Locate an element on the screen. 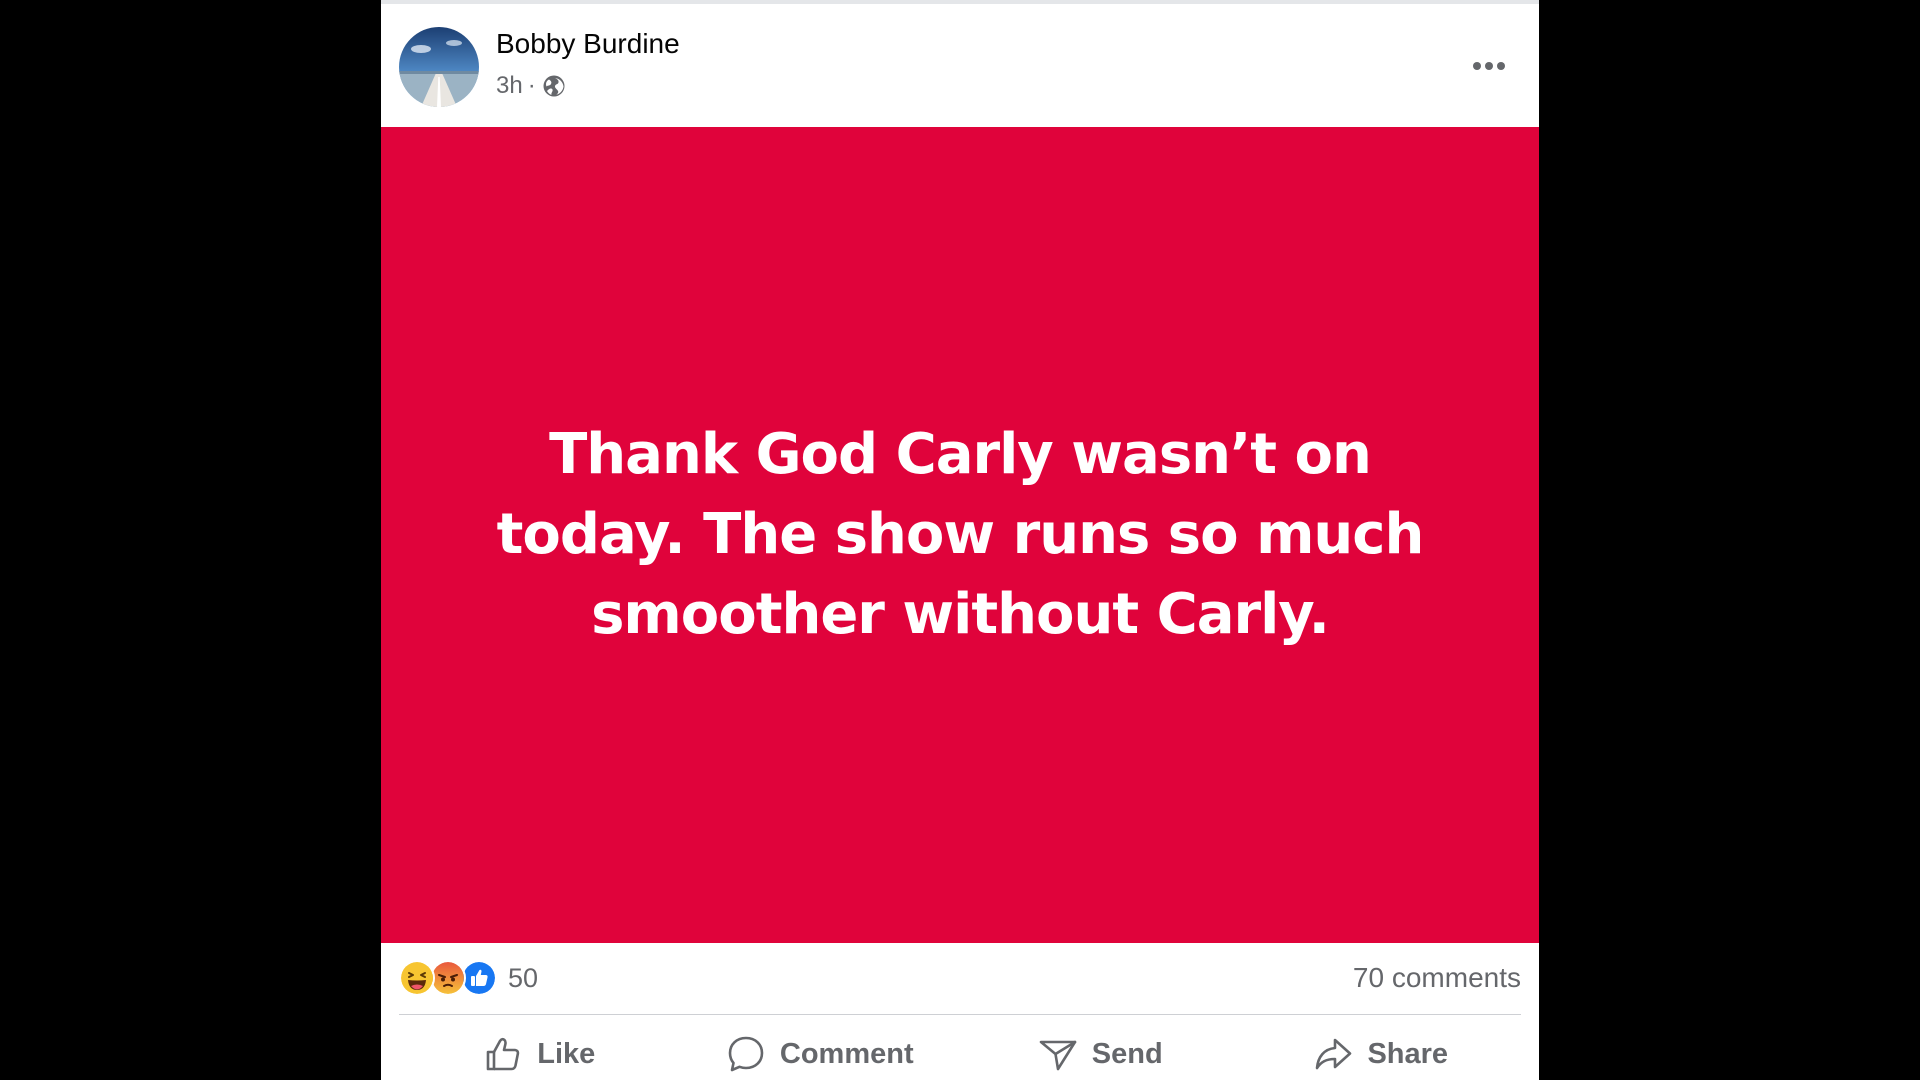  post-stats: 50 70 comments is located at coordinates (960, 978).